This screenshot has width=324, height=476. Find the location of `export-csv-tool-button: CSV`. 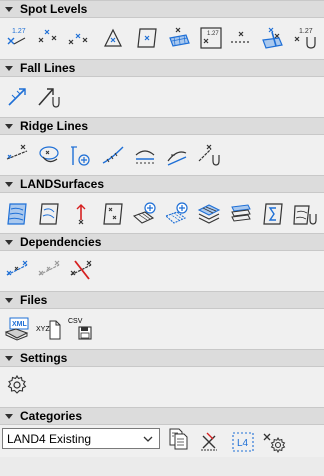

export-csv-tool-button: CSV is located at coordinates (81, 329).